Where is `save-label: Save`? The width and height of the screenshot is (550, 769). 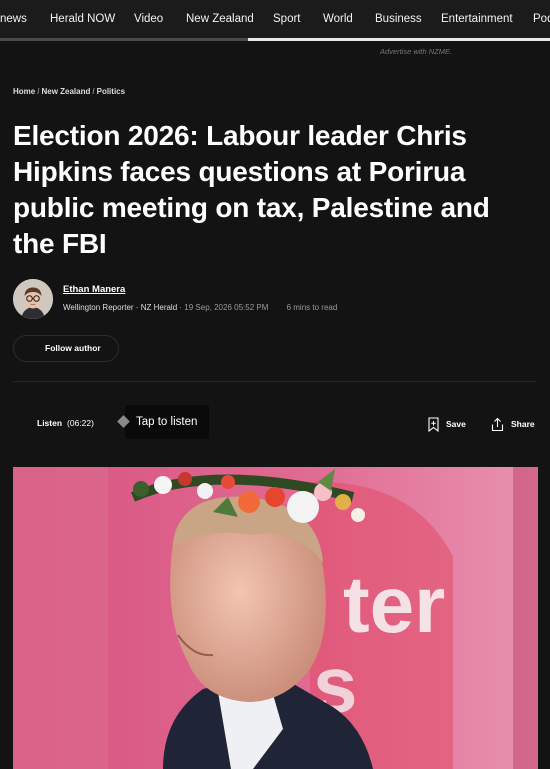 save-label: Save is located at coordinates (456, 424).